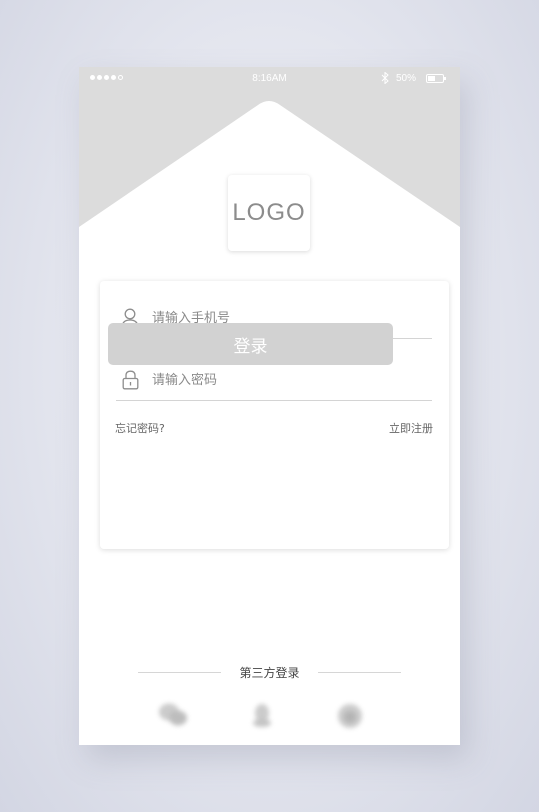  I want to click on third-party-label: 第三方登录, so click(269, 673).